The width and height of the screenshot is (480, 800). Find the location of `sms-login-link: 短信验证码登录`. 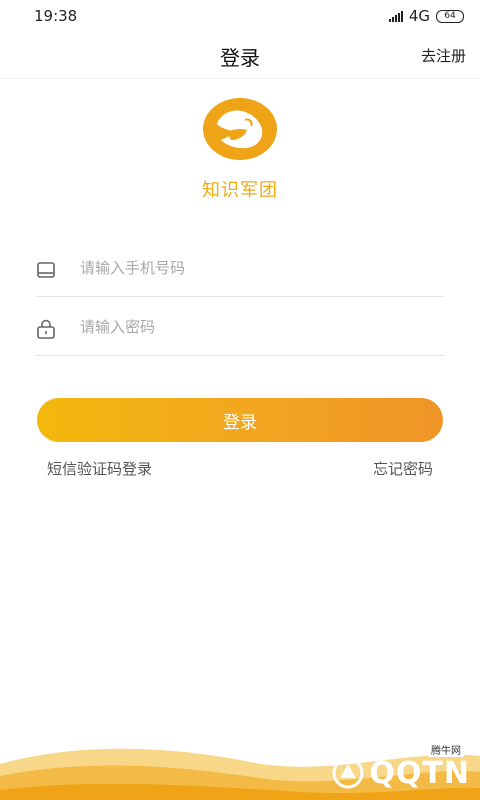

sms-login-link: 短信验证码登录 is located at coordinates (99, 468).